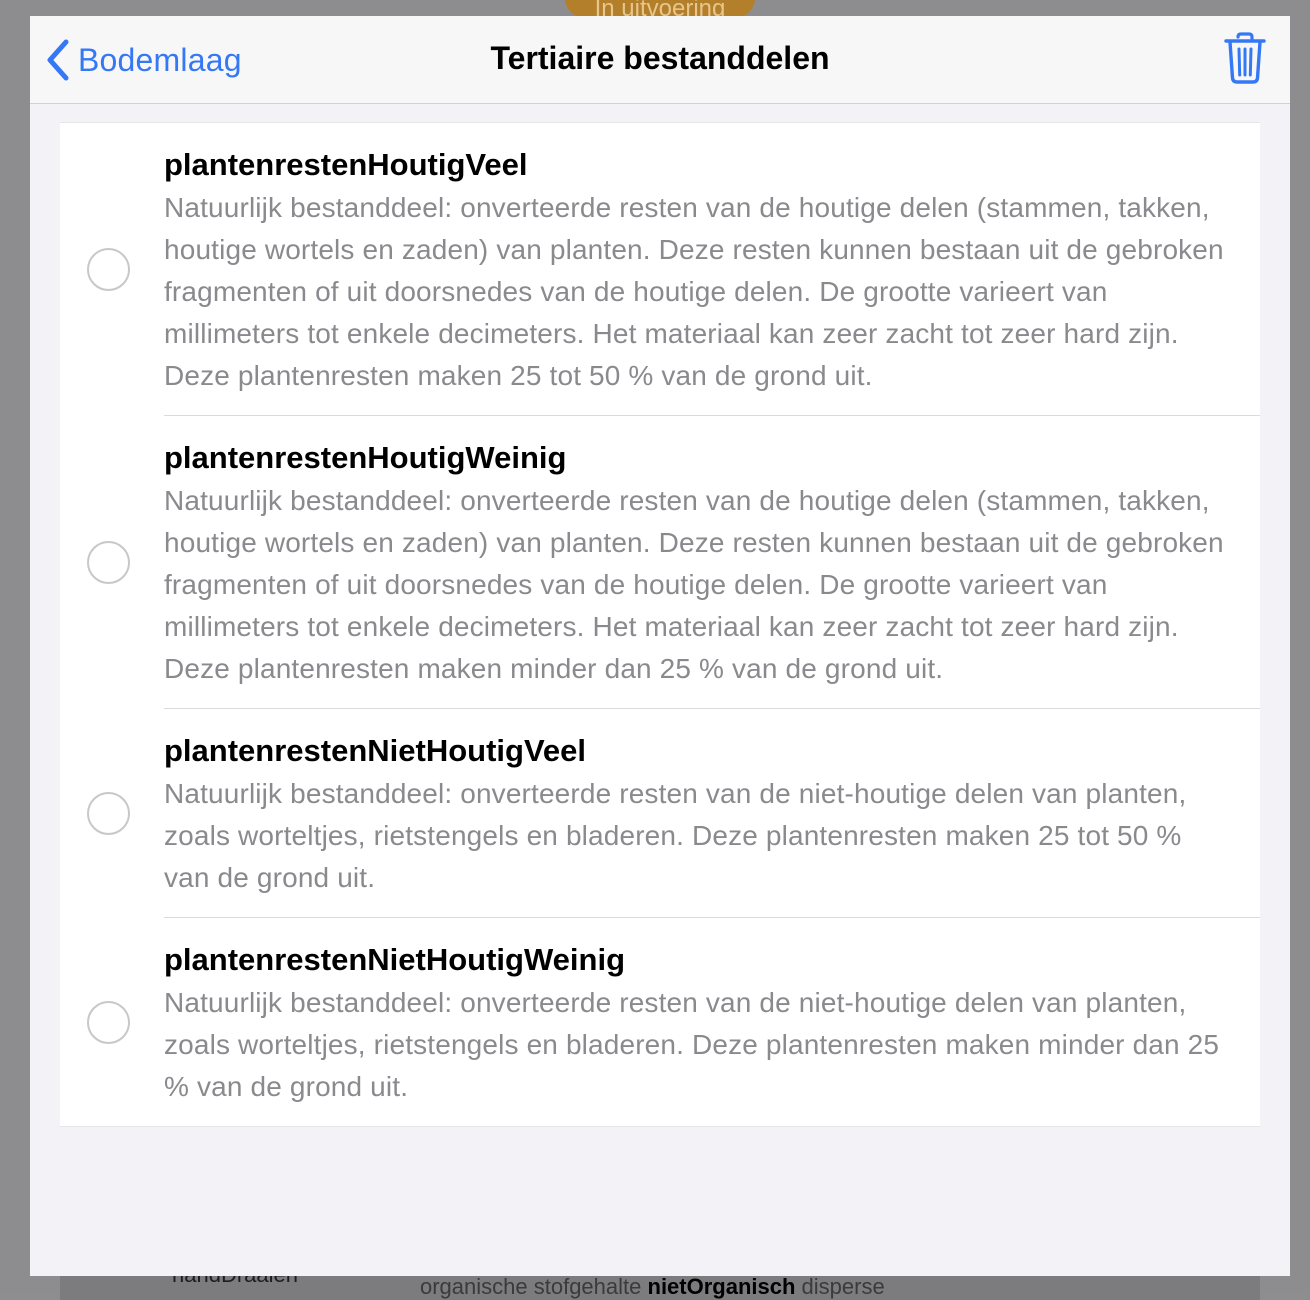 The image size is (1310, 1300). What do you see at coordinates (721, 1286) in the screenshot?
I see `background-organic-value: nietOrganisch` at bounding box center [721, 1286].